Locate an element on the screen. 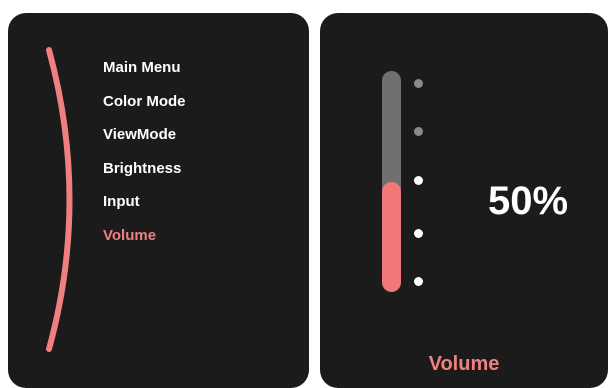 Image resolution: width=608 pixels, height=388 pixels. volume-slider is located at coordinates (391, 181).